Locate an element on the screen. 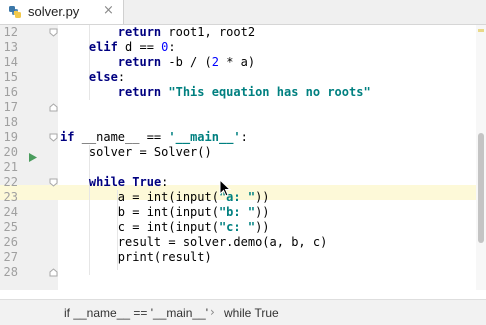 The image size is (486, 325). breadcrumb-item-while-true: while True is located at coordinates (251, 313).